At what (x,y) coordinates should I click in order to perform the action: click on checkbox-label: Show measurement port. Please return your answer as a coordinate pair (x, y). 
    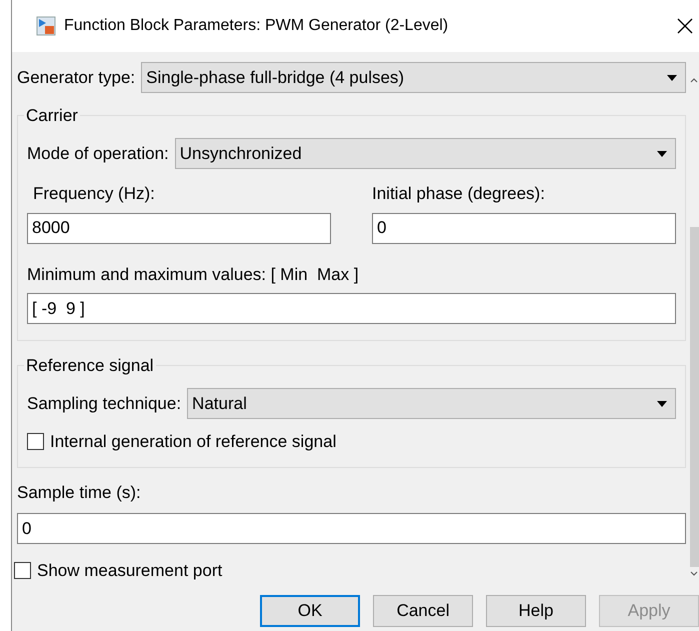
    Looking at the image, I should click on (129, 571).